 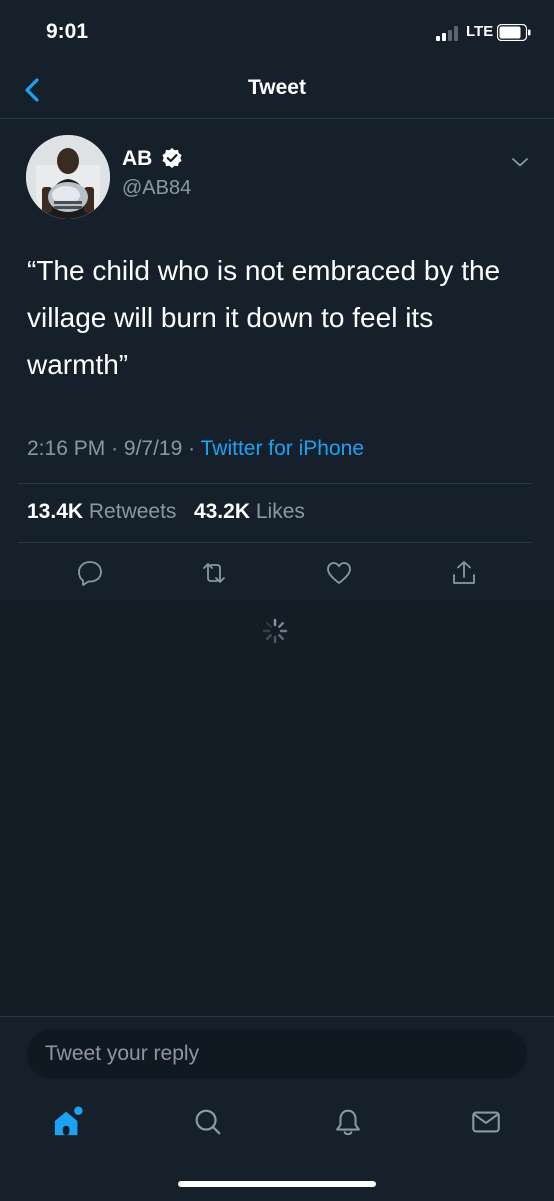 What do you see at coordinates (208, 1122) in the screenshot?
I see `search-icon` at bounding box center [208, 1122].